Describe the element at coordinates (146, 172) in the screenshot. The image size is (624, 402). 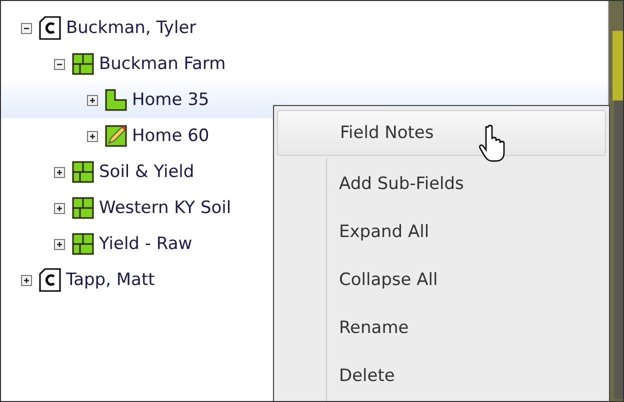
I see `tree-label: Soil & Yield` at that location.